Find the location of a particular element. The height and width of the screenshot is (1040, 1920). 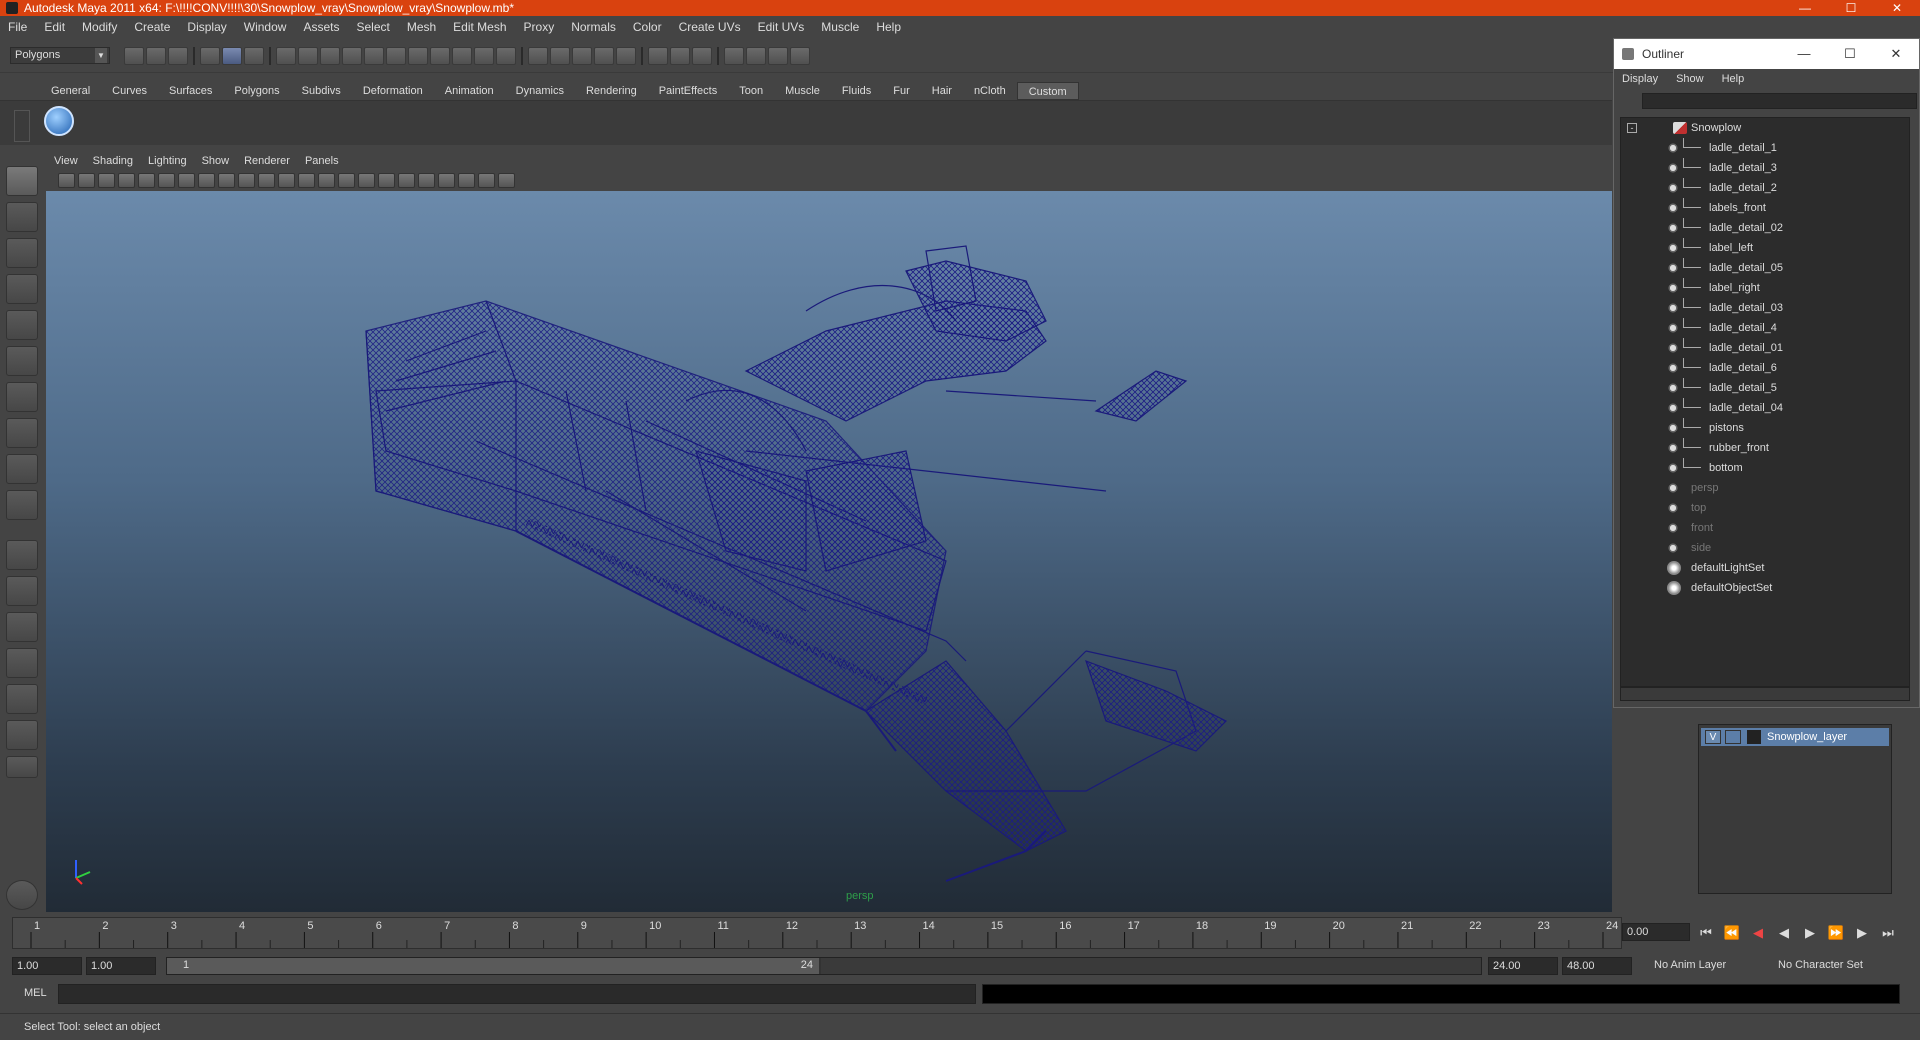

select-component-icon is located at coordinates (254, 56).